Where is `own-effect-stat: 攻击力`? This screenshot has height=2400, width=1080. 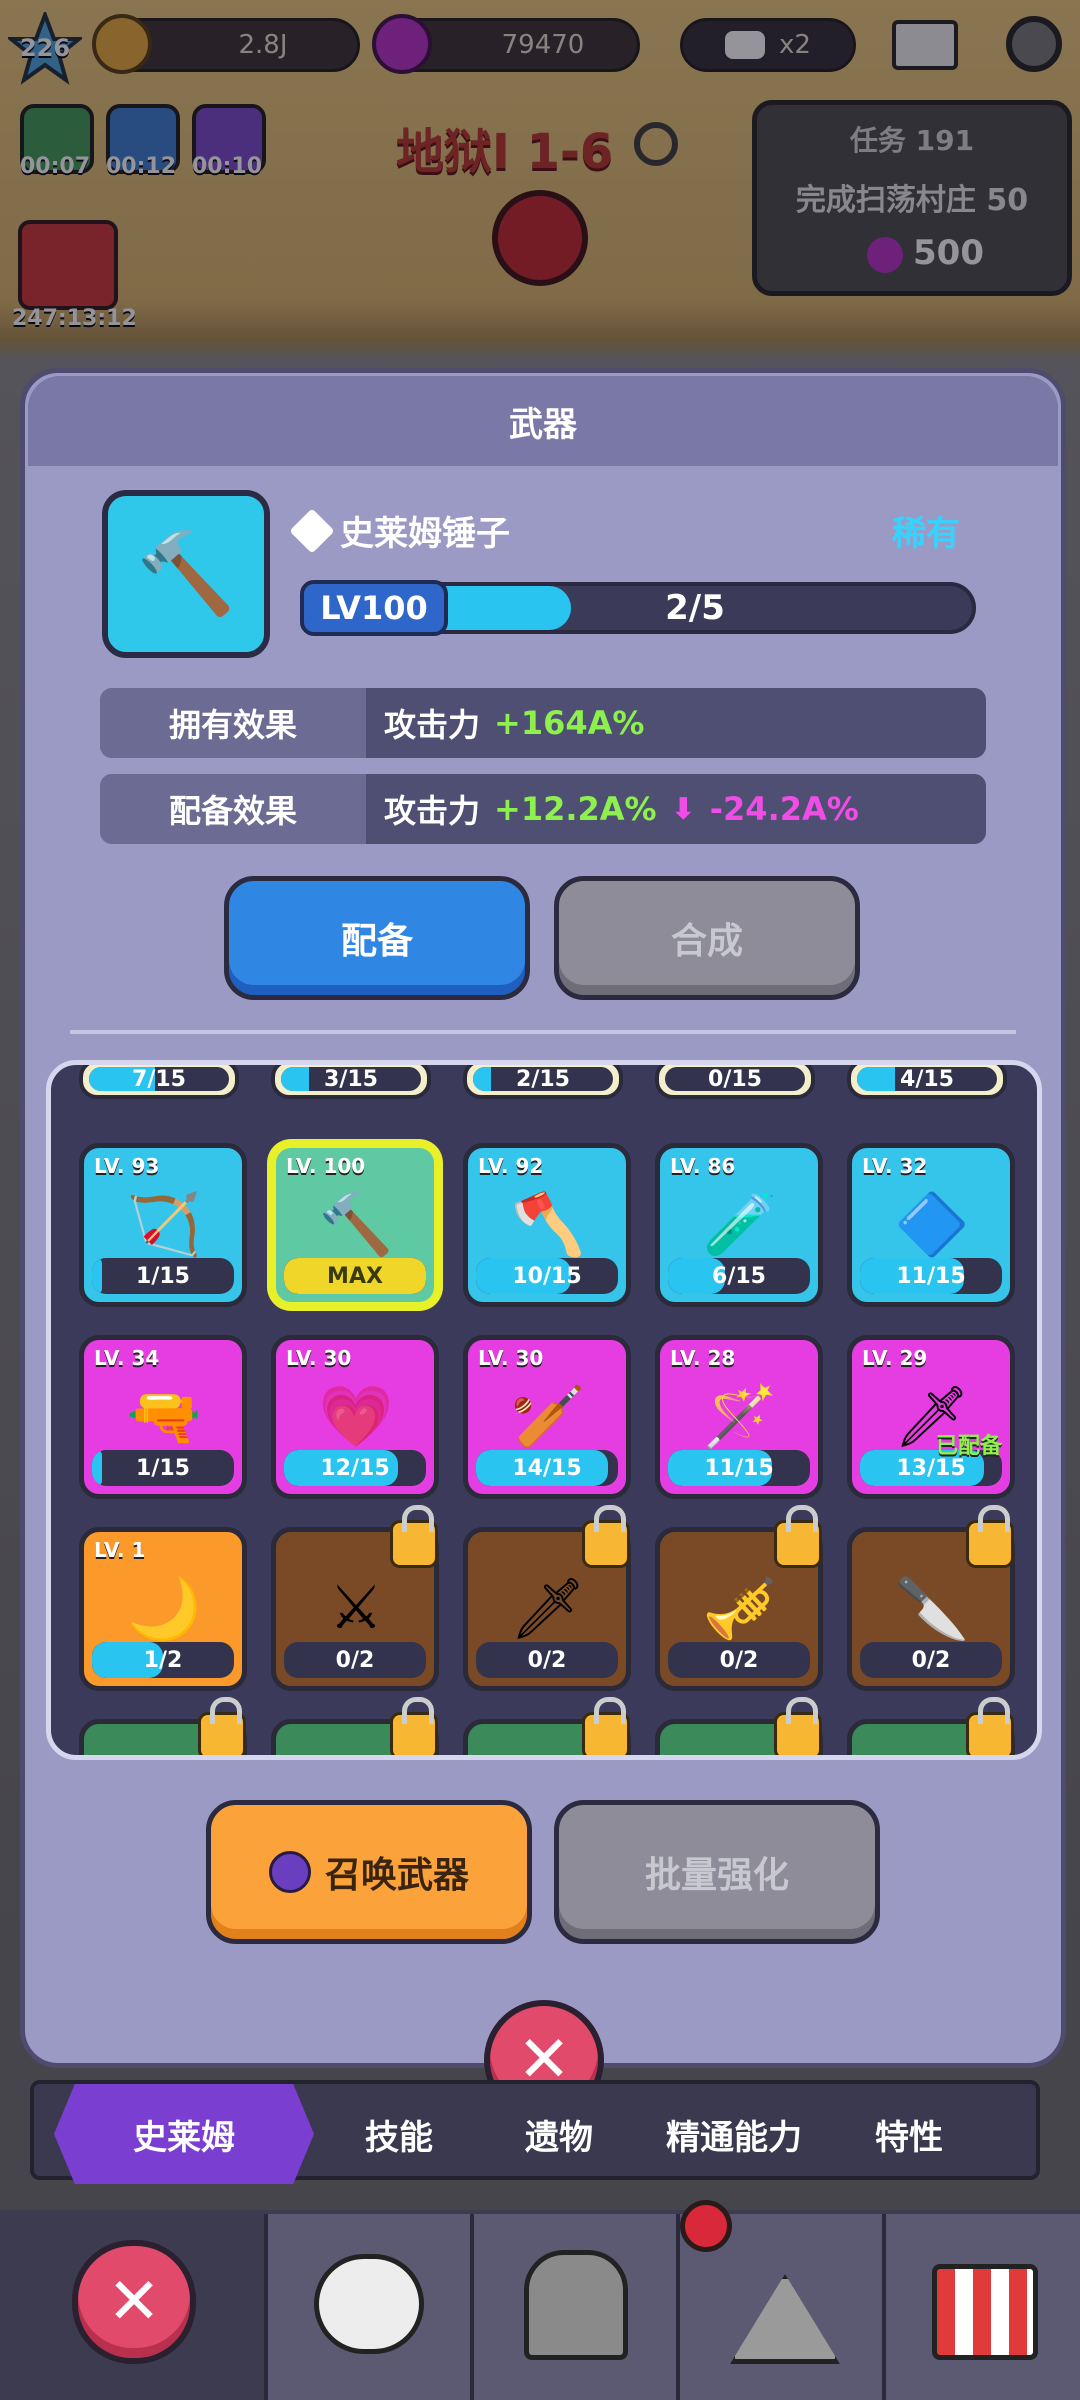
own-effect-stat: 攻击力 is located at coordinates (432, 725).